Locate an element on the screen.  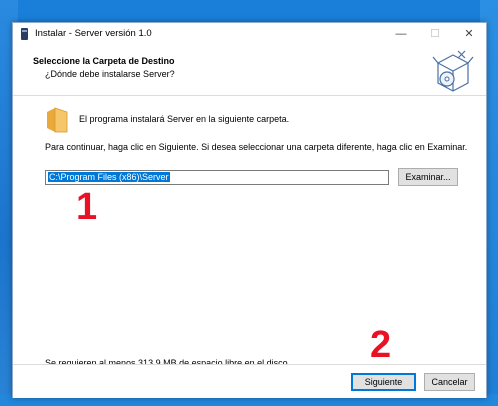
page-title: Seleccione la Carpeta de Destino is located at coordinates (104, 61).